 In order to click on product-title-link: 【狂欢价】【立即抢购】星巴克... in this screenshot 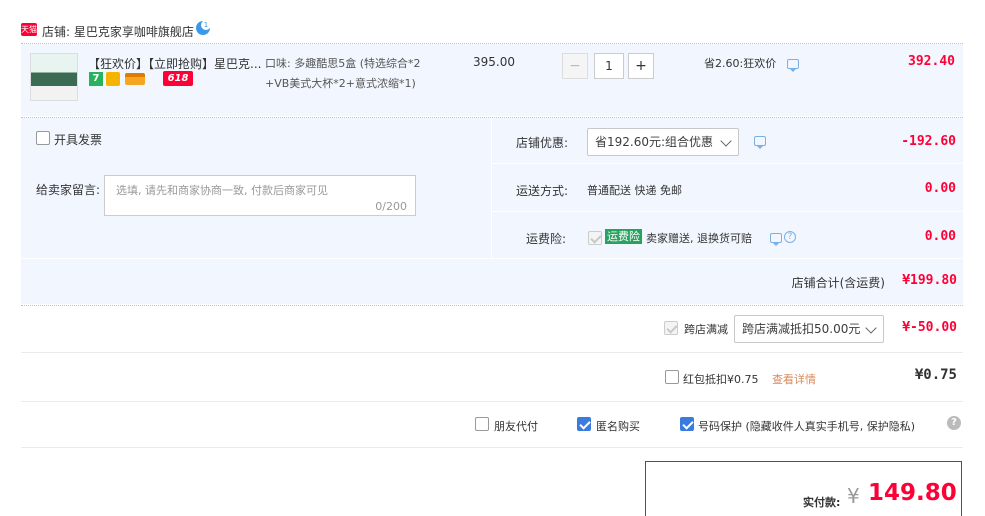, I will do `click(174, 63)`.